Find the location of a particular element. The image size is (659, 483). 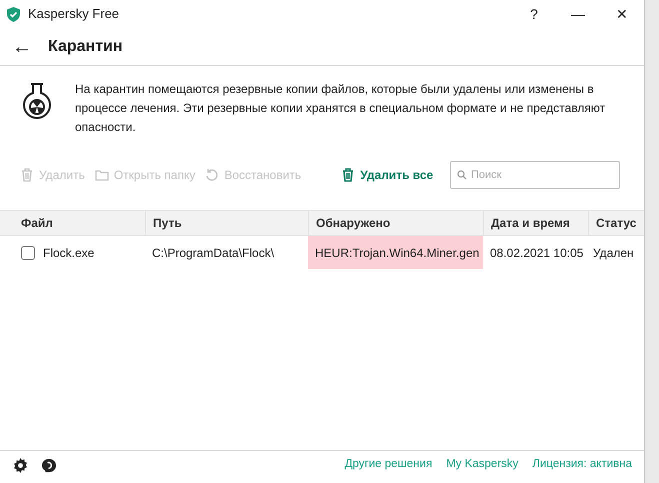

search-icon is located at coordinates (462, 175).